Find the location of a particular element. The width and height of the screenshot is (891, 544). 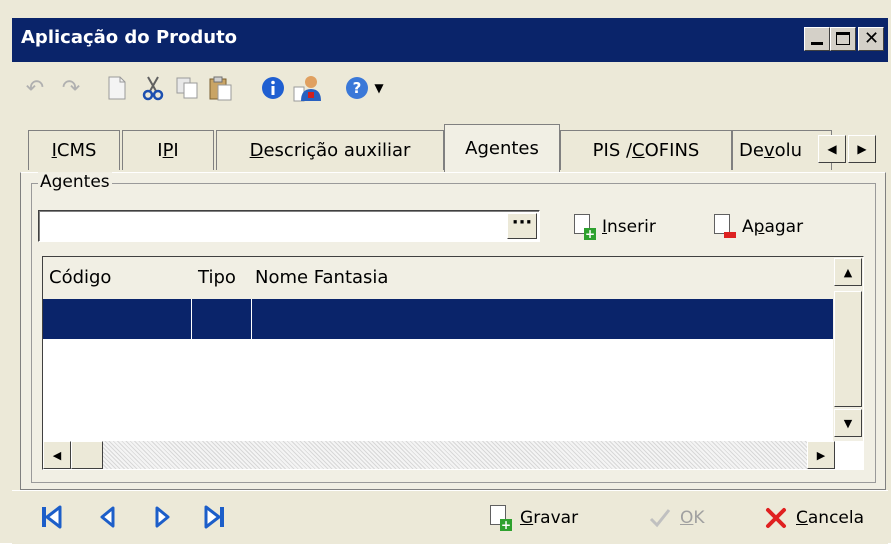

vertical-scrollbar: ▲ ▼ is located at coordinates (848, 349).